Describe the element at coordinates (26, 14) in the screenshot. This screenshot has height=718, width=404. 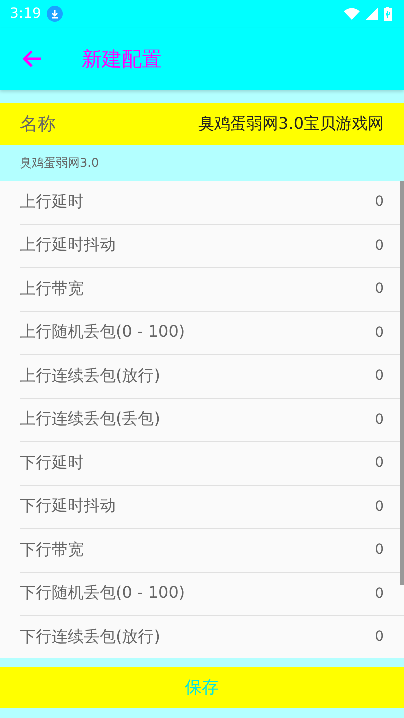
I see `status-time: 3:19` at that location.